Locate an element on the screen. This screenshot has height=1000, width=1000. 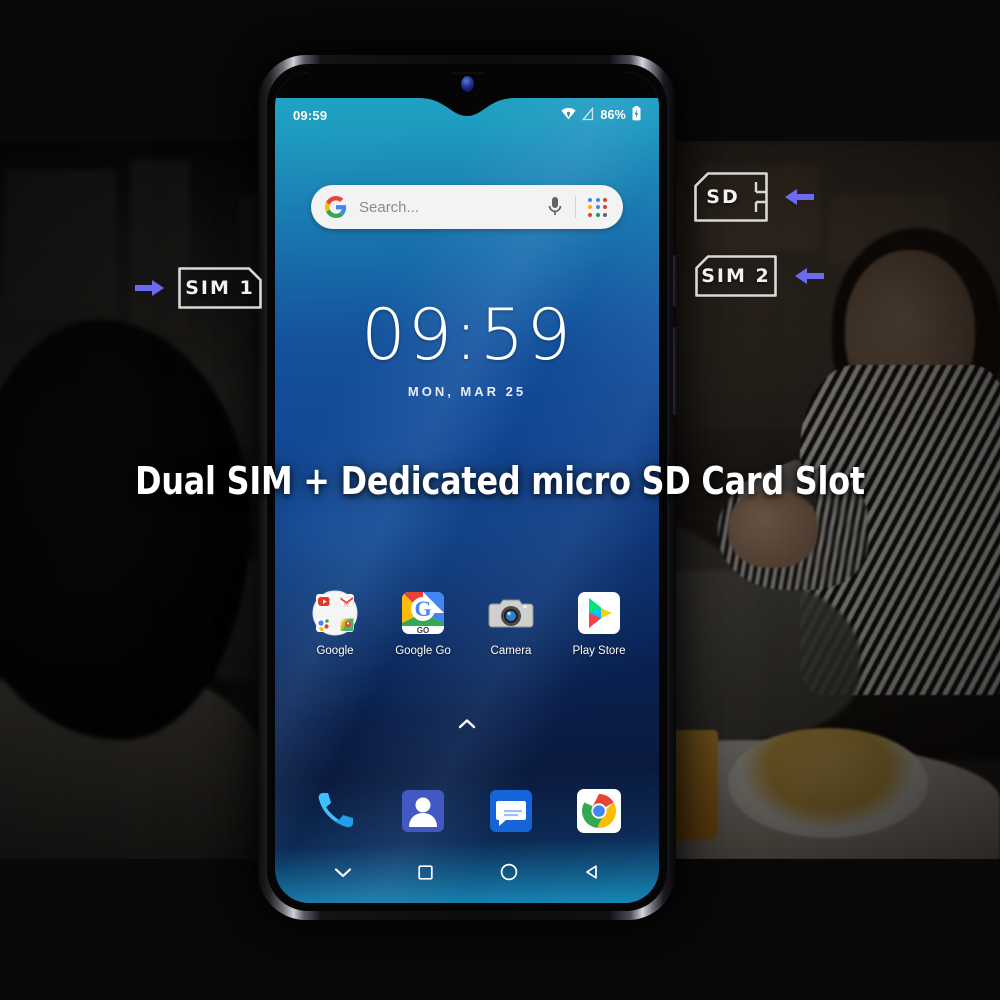
dock-contacts is located at coordinates (423, 811).